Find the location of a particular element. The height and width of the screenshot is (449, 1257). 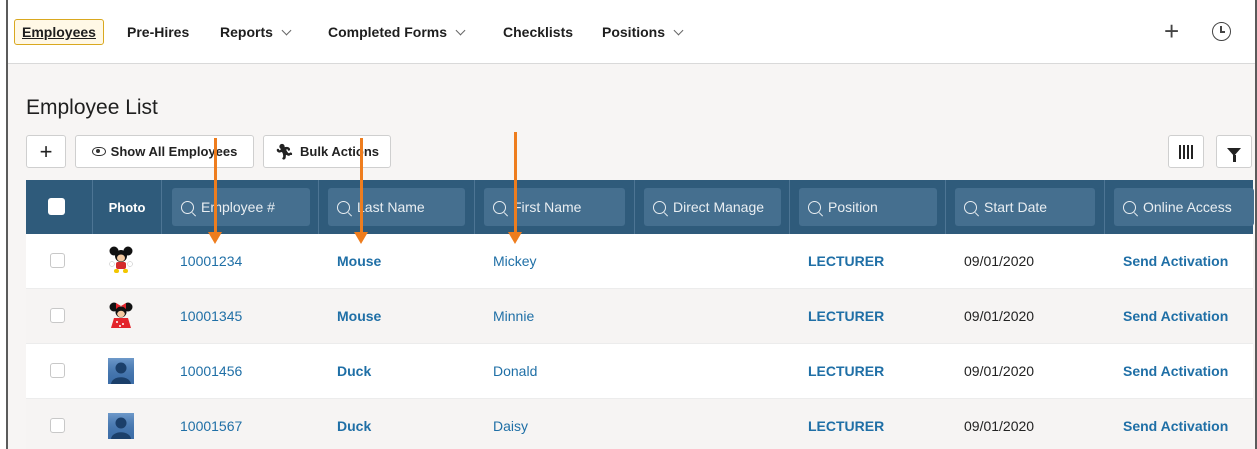

bulk-actions-button: 🏃︎ Bulk Actions is located at coordinates (327, 151).